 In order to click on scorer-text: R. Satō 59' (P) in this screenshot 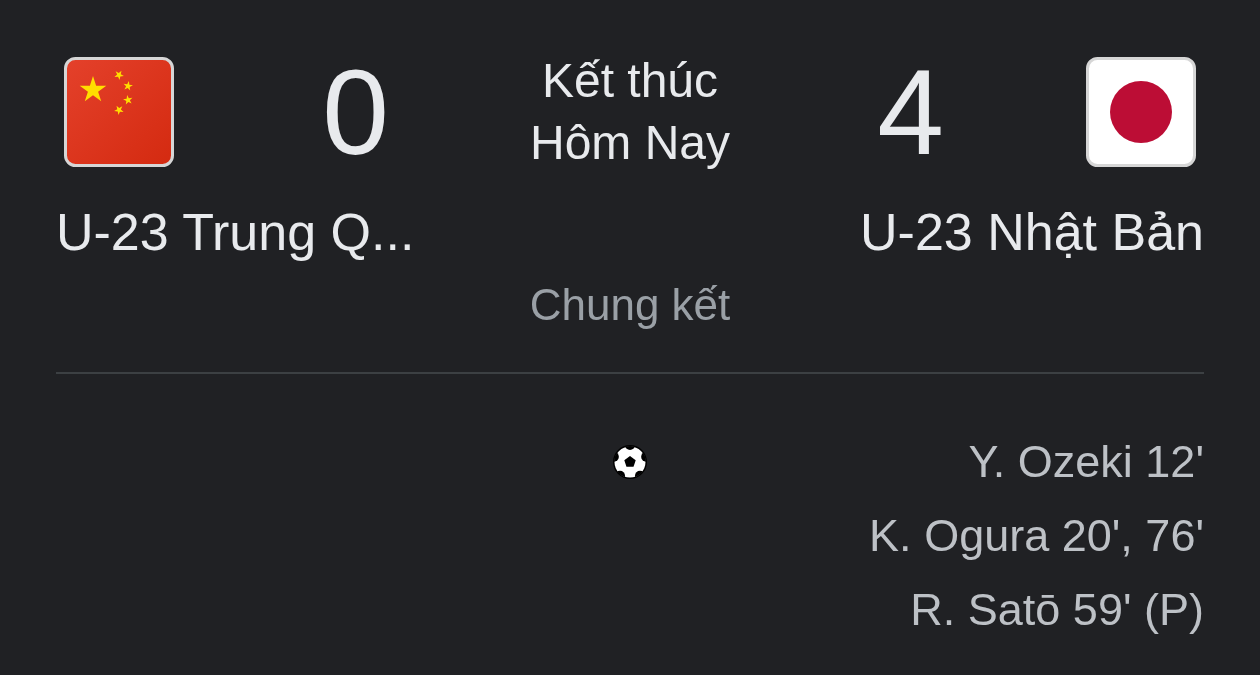, I will do `click(1057, 610)`.